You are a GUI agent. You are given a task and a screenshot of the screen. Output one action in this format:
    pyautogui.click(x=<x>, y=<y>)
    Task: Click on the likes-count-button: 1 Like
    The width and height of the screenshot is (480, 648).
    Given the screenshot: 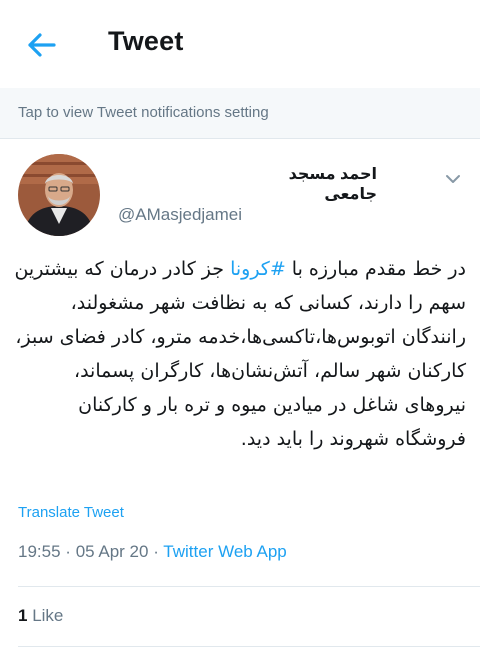 What is the action you would take?
    pyautogui.click(x=40, y=616)
    